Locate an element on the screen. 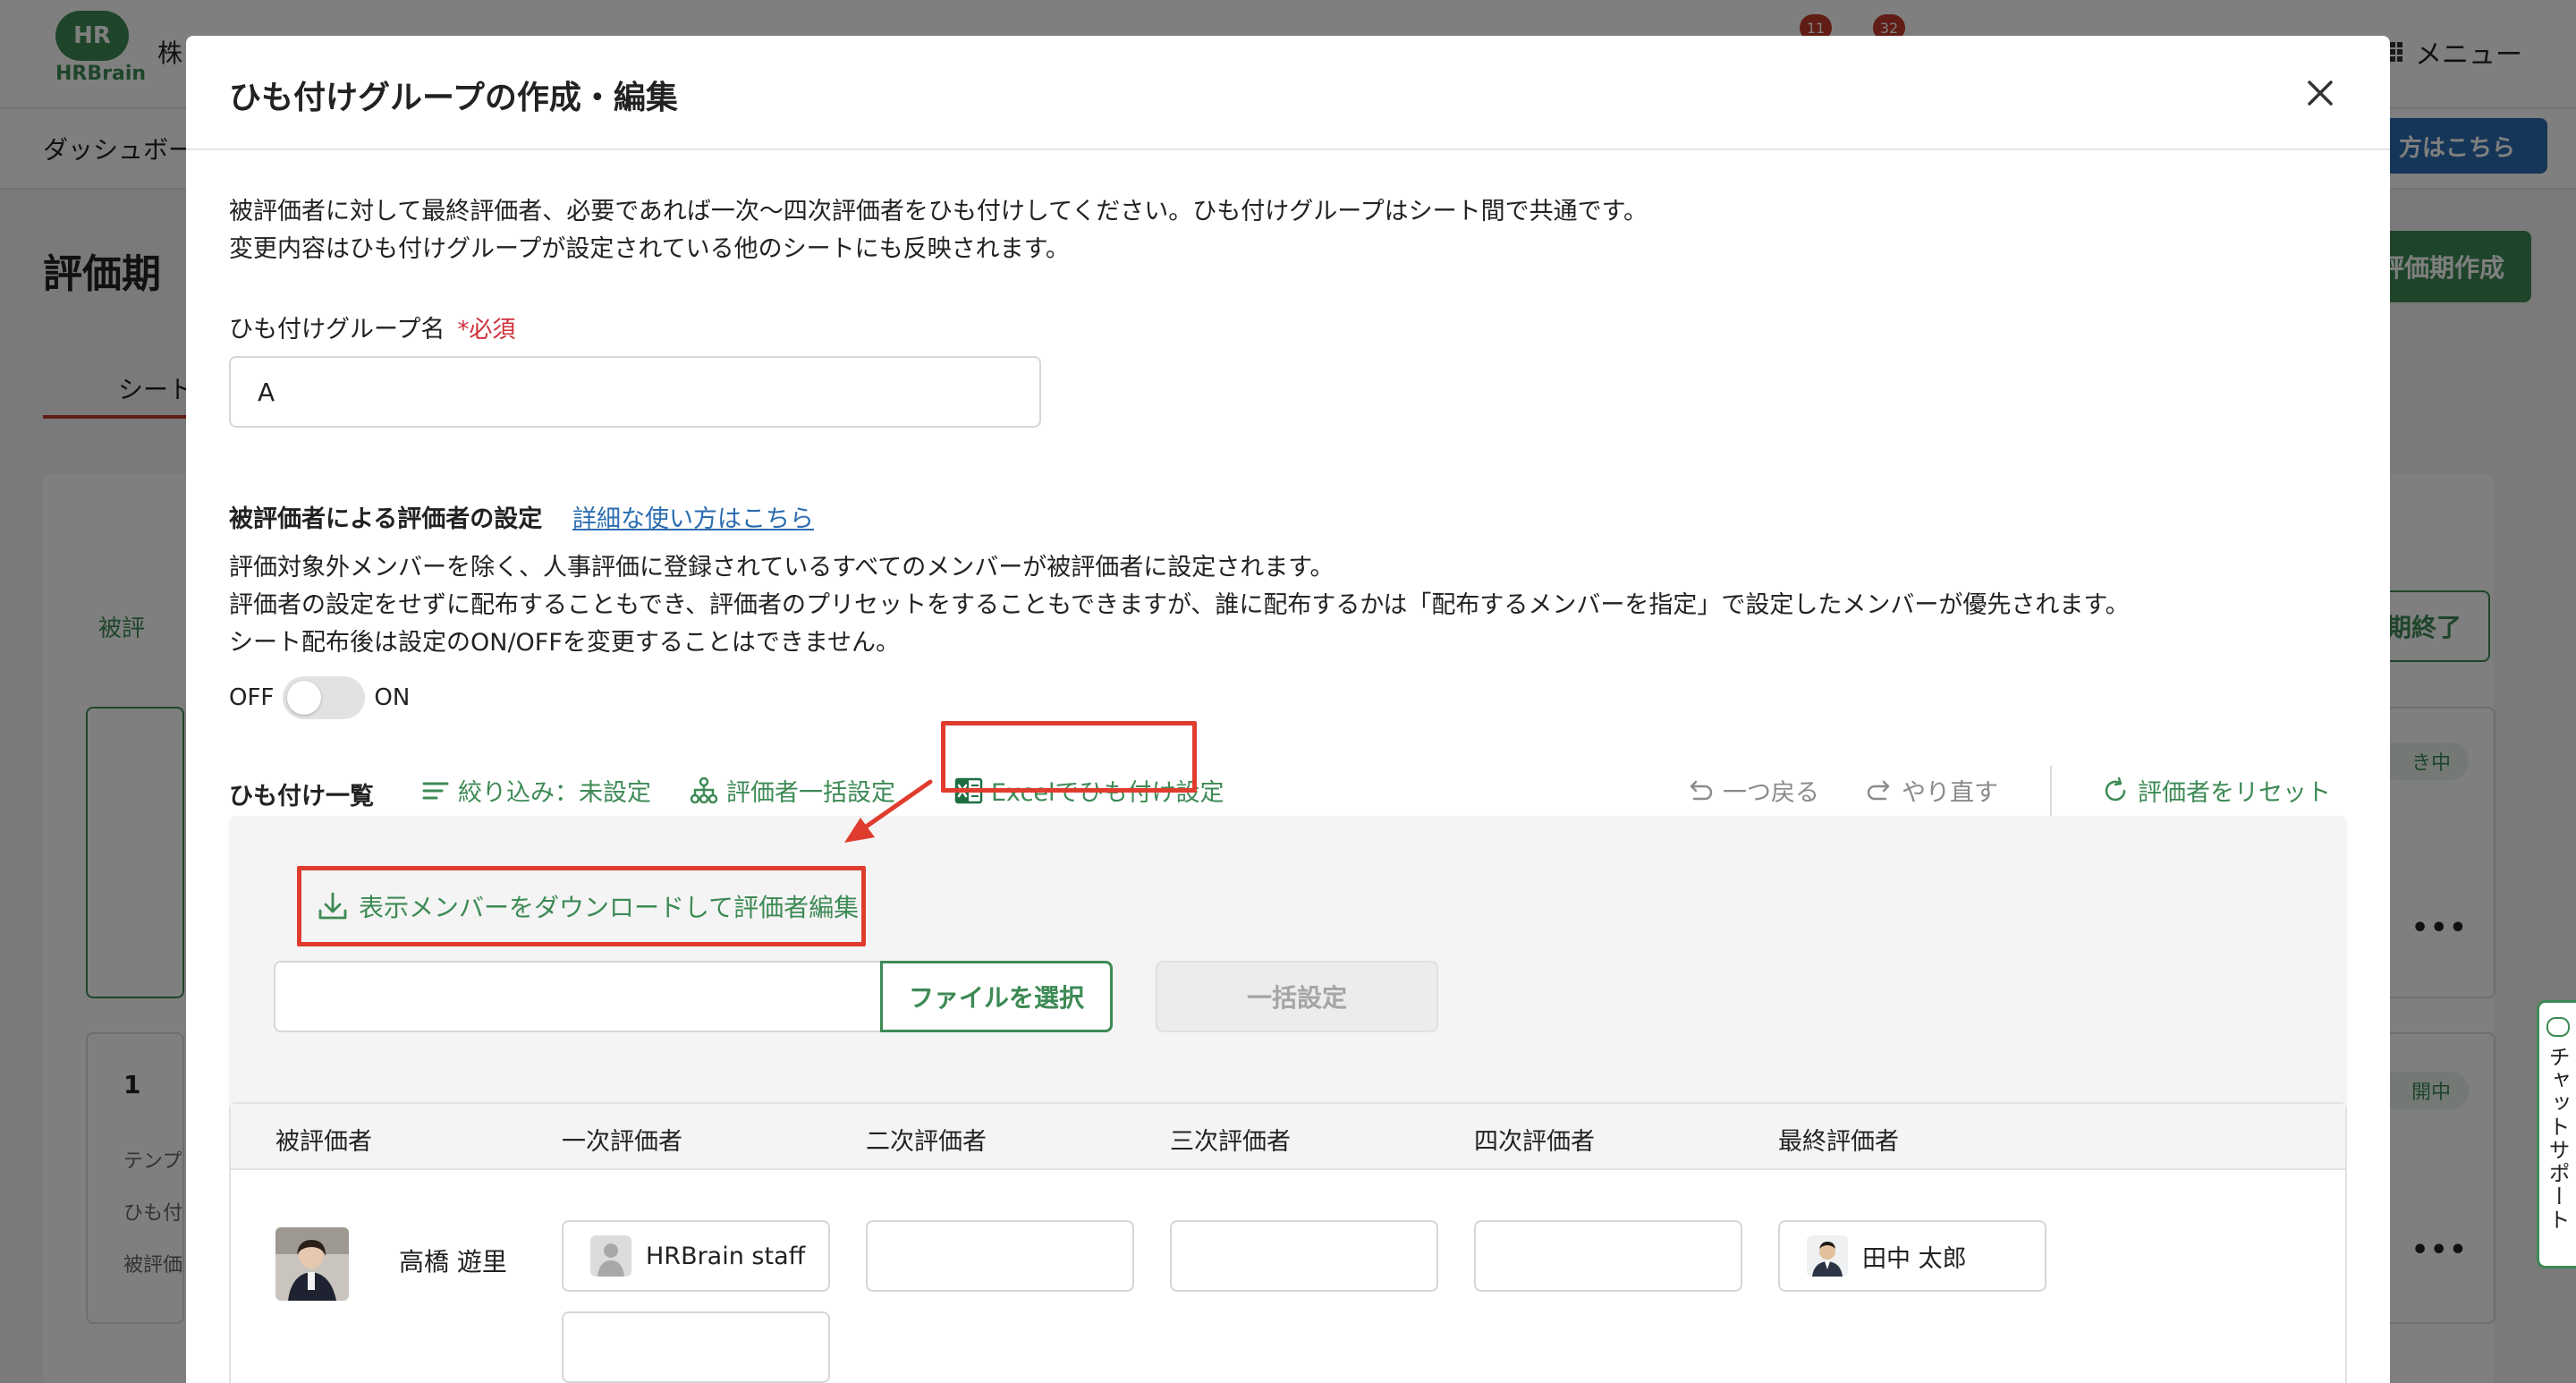  final-evaluator-name: 田中 太郎 is located at coordinates (1914, 1259).